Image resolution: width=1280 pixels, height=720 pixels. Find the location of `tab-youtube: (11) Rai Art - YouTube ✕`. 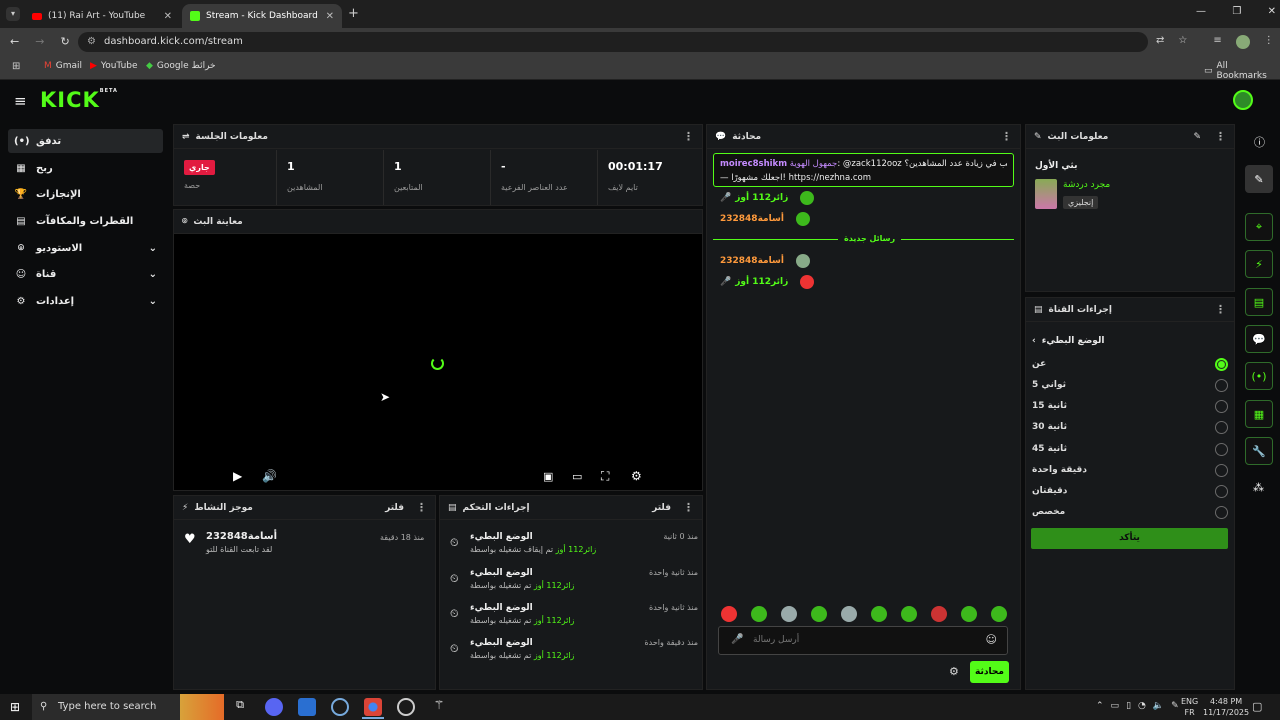

tab-youtube: (11) Rai Art - YouTube ✕ is located at coordinates (102, 16).